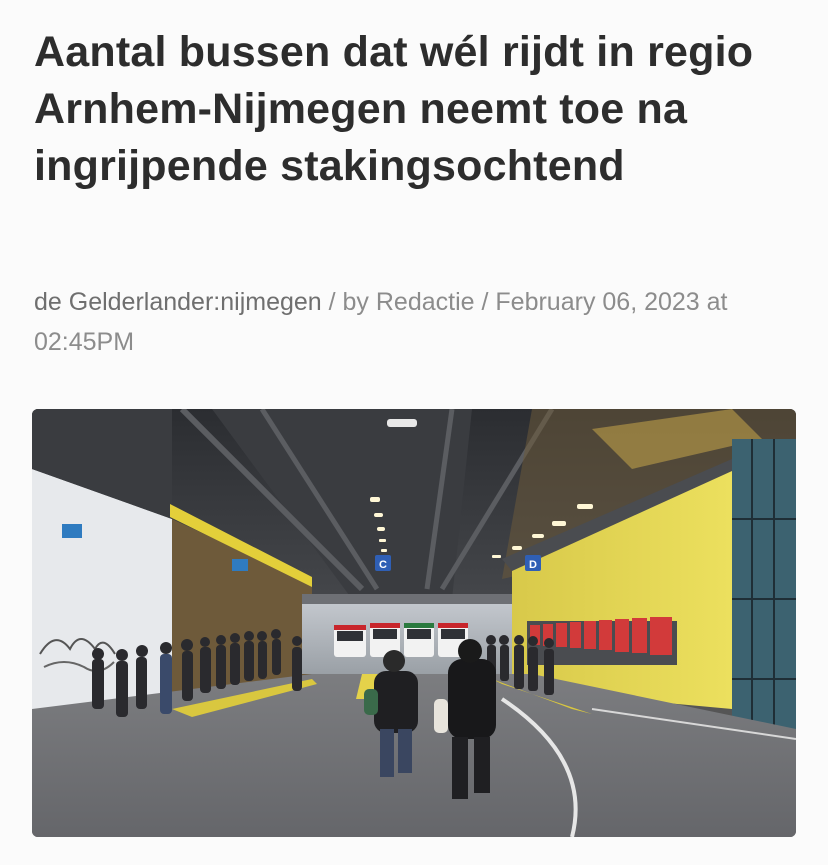 The height and width of the screenshot is (865, 828). I want to click on platform-sign-c-label: C, so click(383, 565).